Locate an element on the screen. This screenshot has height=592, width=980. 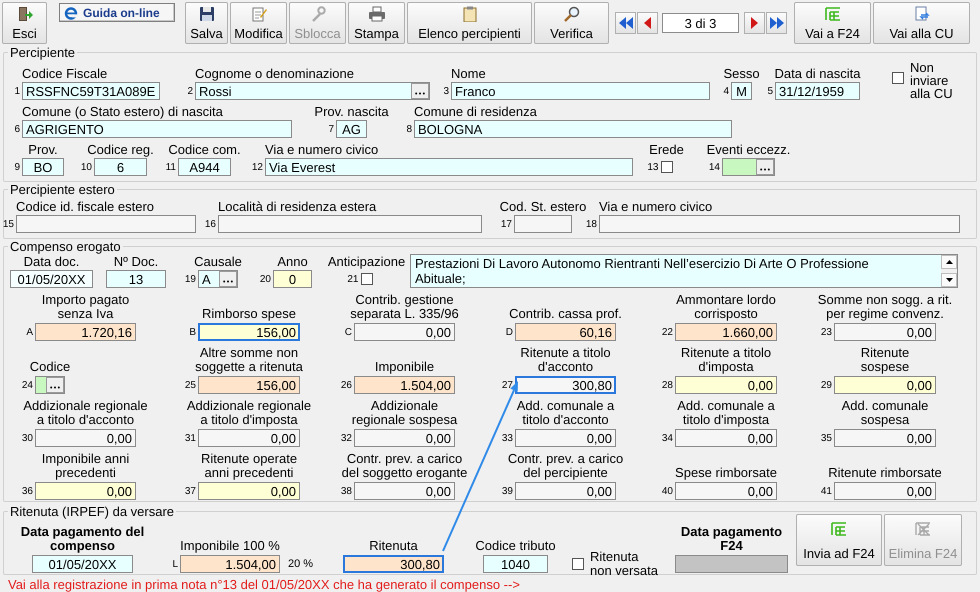
input-field: 1040 is located at coordinates (515, 564).